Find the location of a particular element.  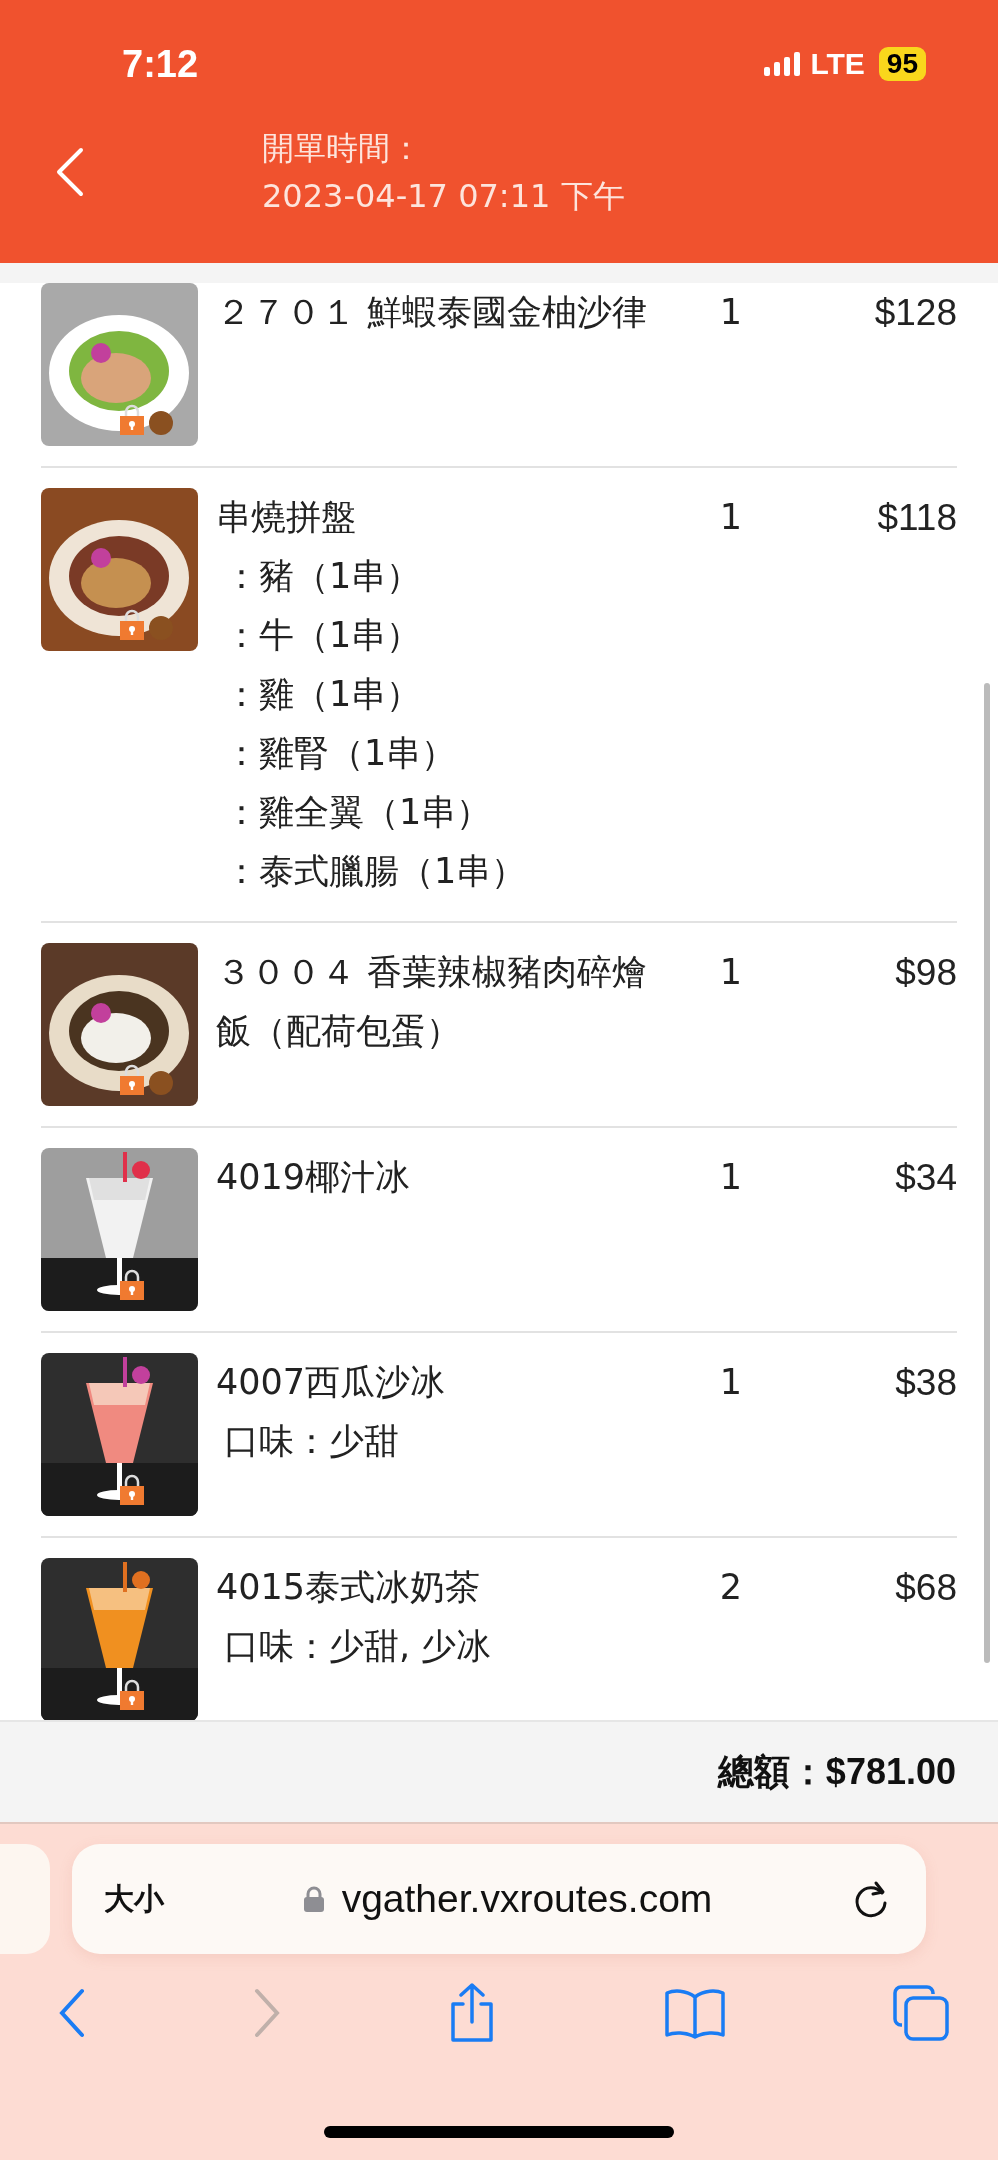

item-price: $128 is located at coordinates (915, 313).